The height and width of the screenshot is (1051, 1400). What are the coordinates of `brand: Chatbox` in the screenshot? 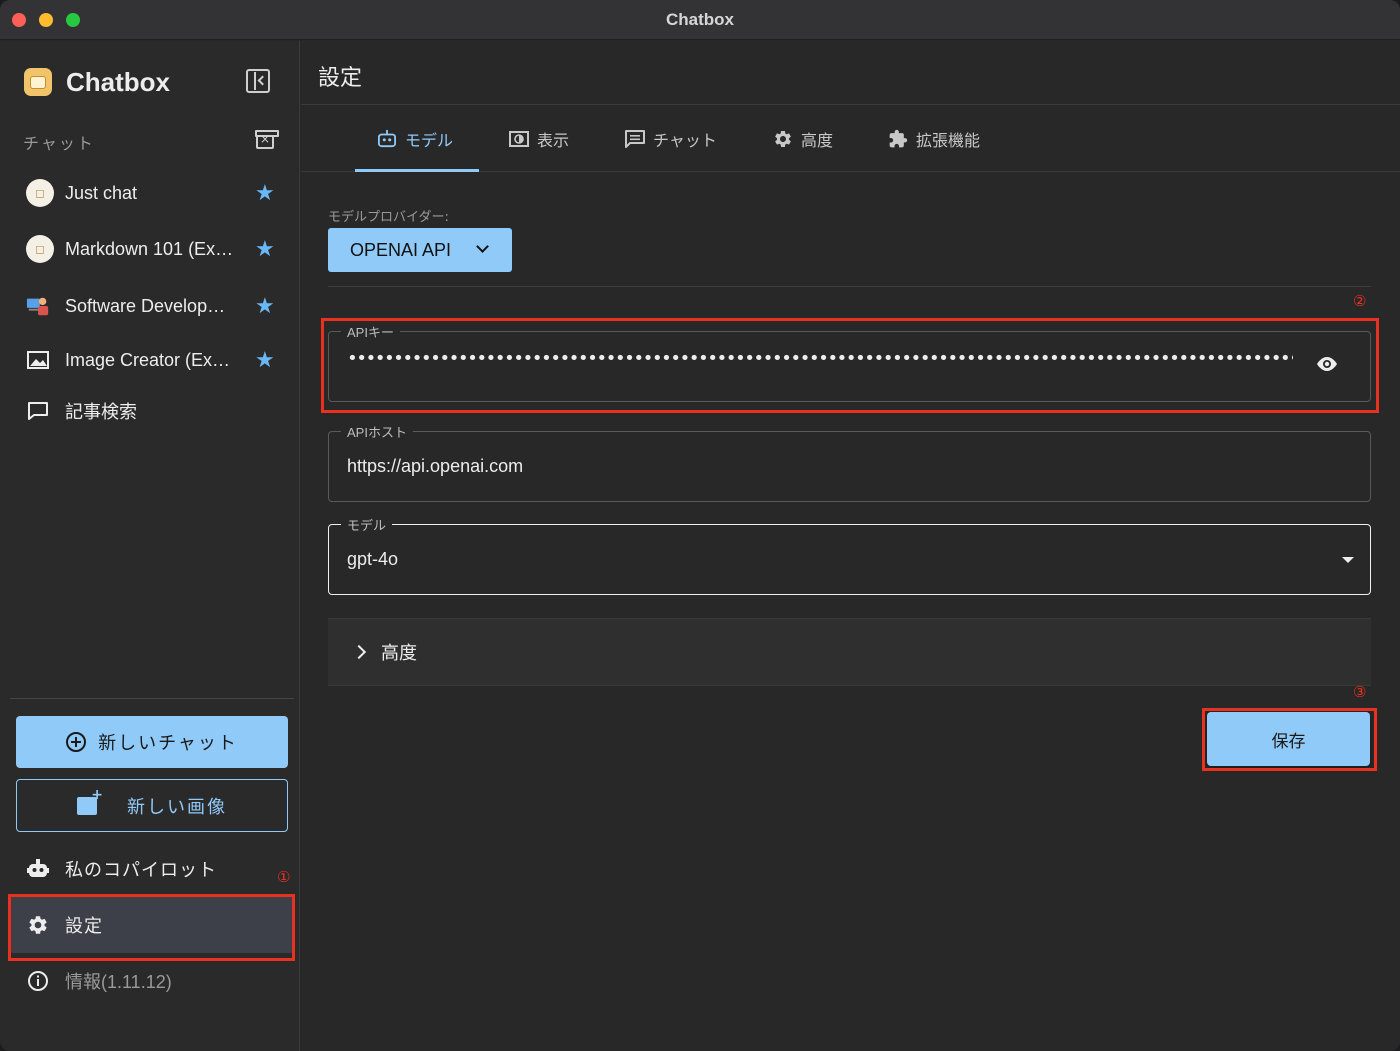 It's located at (97, 82).